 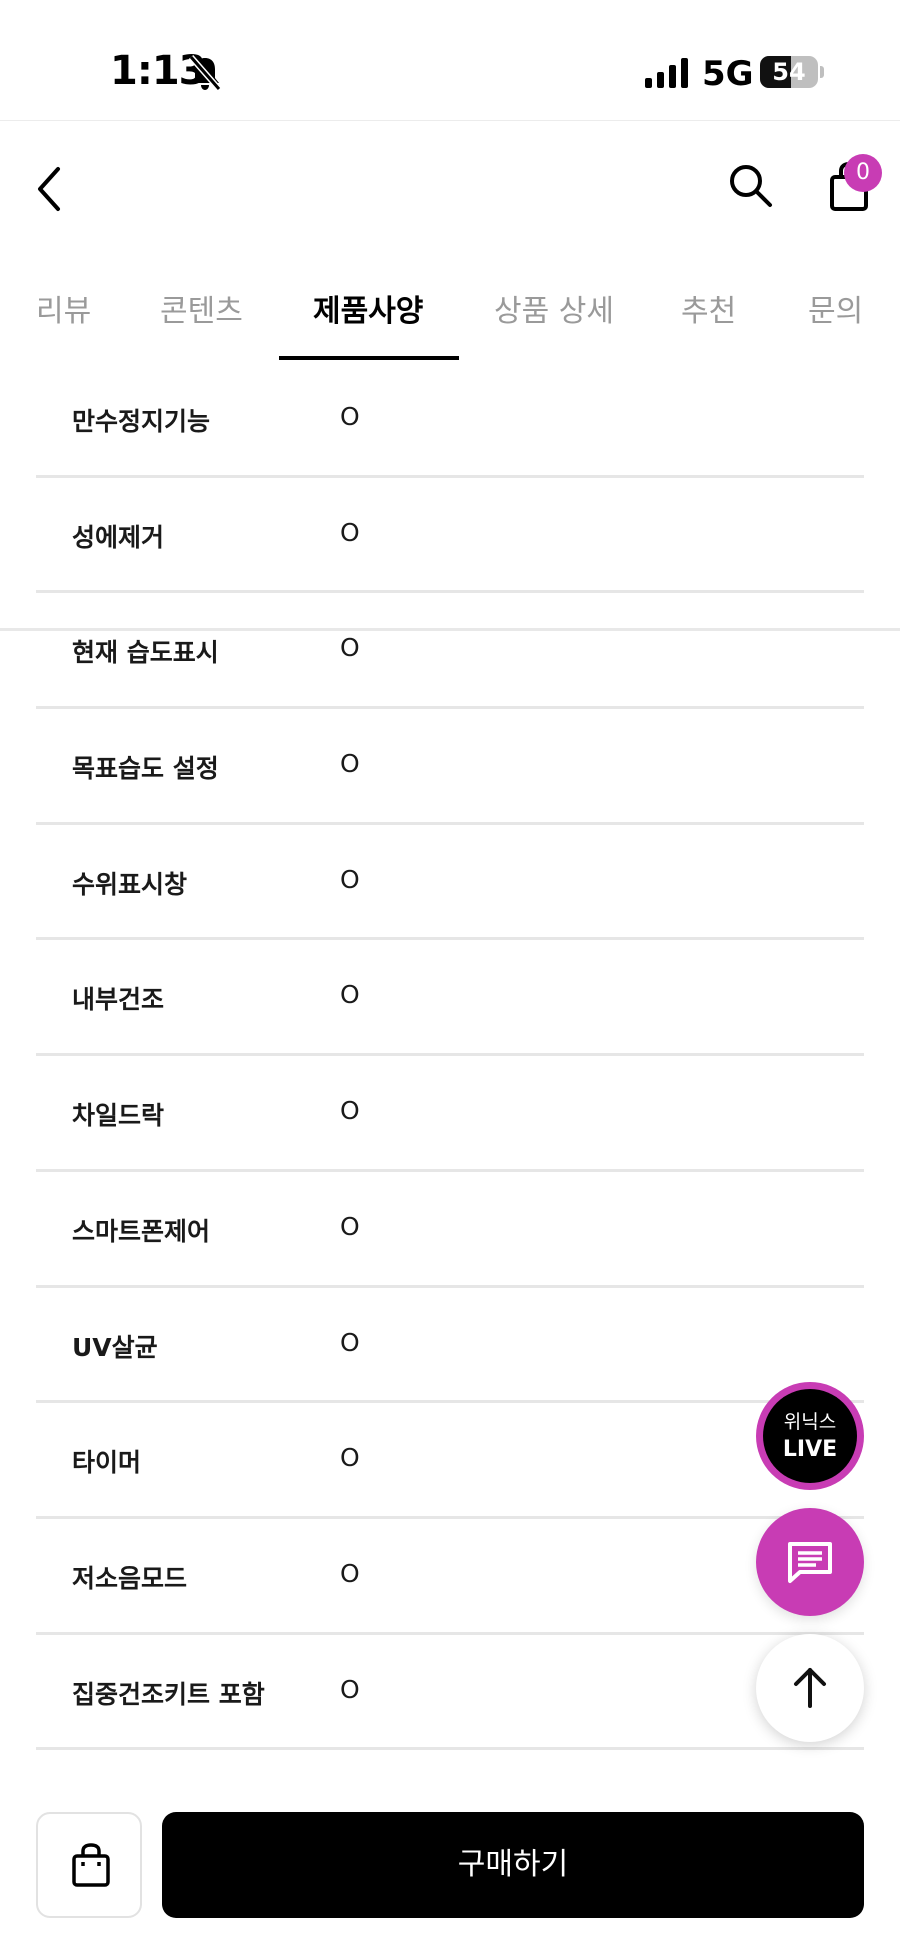 I want to click on live-label: LIVE, so click(x=810, y=1449).